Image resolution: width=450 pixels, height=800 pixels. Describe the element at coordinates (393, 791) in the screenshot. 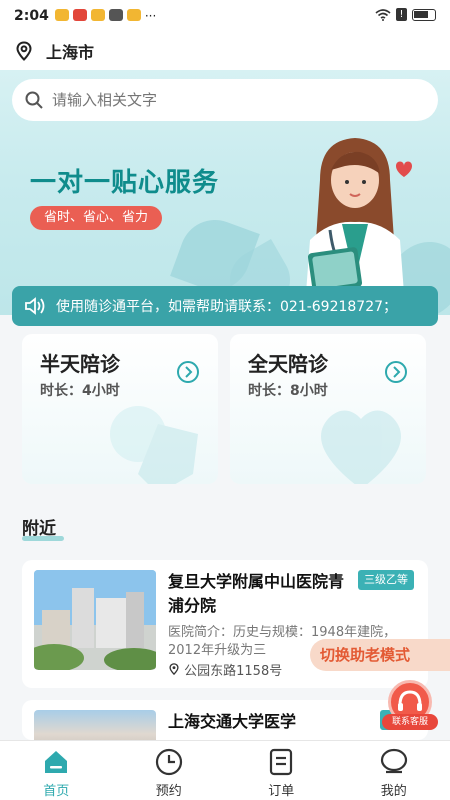

I see `nav-label: 我的` at that location.